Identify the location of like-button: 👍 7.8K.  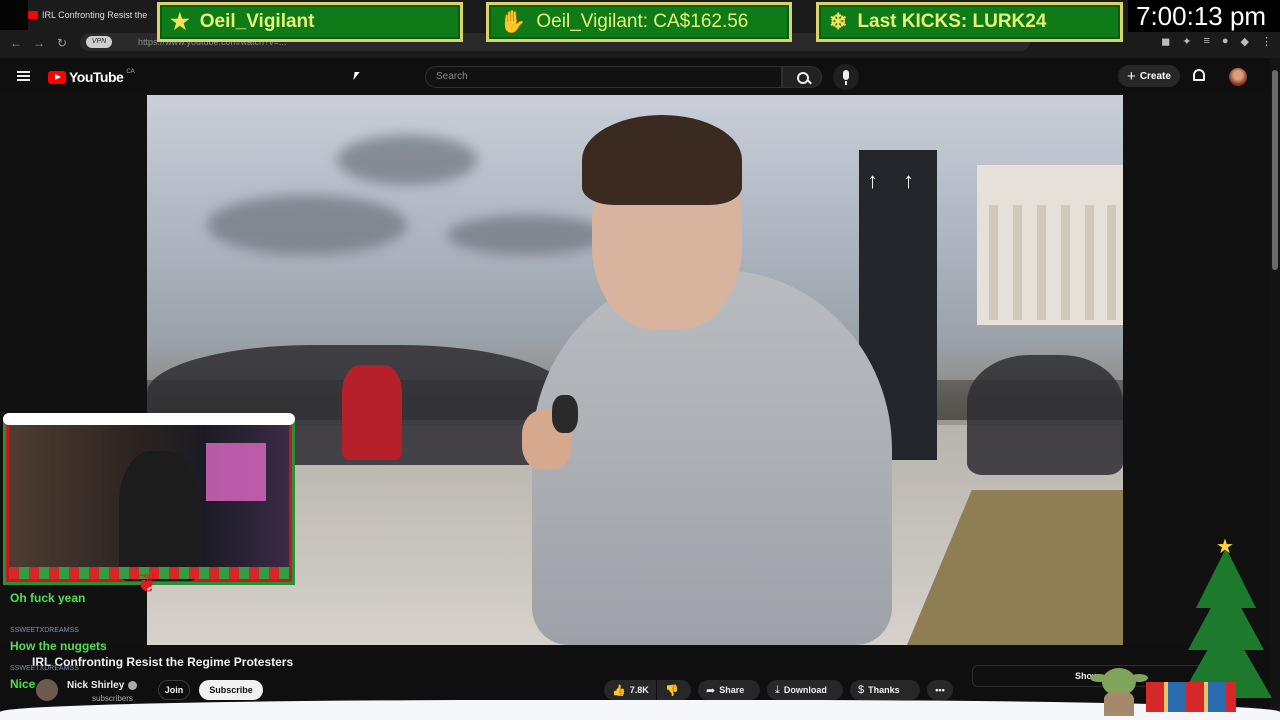
(630, 690).